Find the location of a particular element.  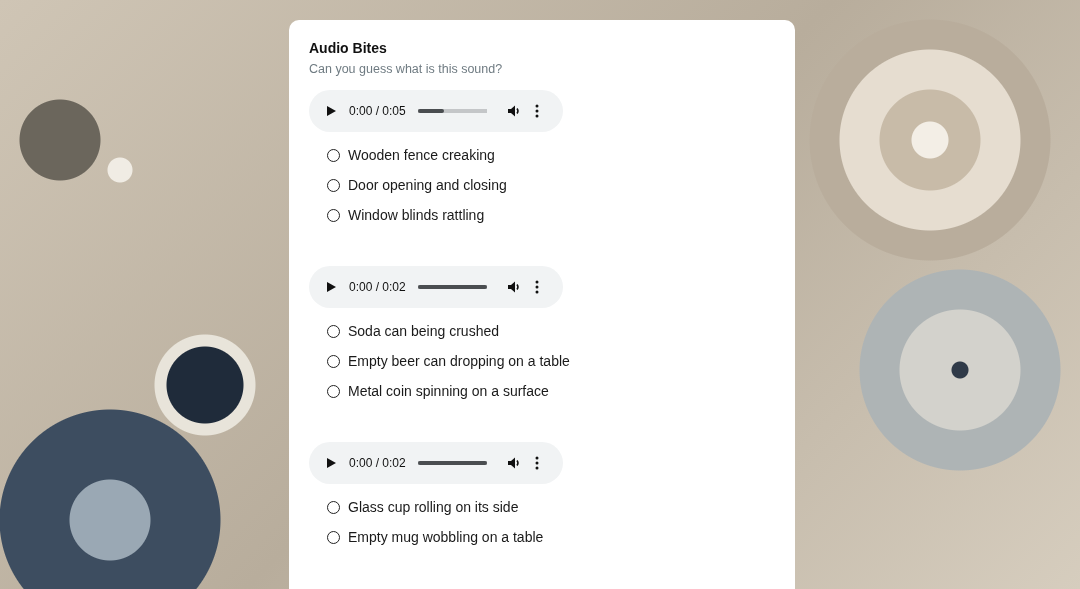

card-subtitle: Can you guess what is this sound? is located at coordinates (406, 69).